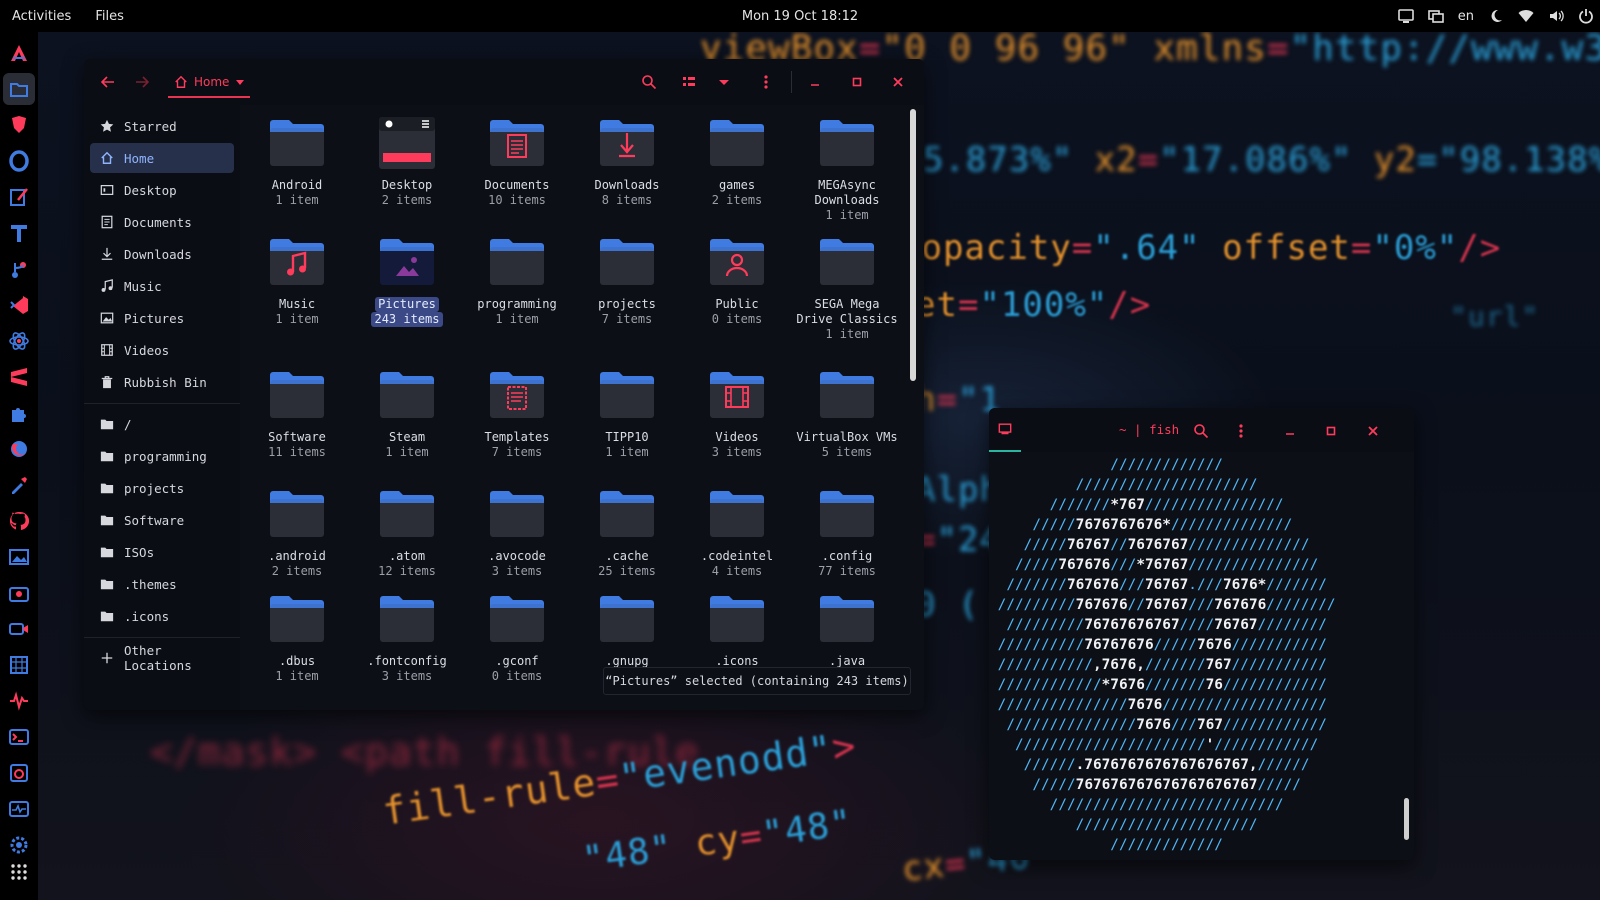  What do you see at coordinates (162, 456) in the screenshot?
I see `sidebar-item-programming: programming` at bounding box center [162, 456].